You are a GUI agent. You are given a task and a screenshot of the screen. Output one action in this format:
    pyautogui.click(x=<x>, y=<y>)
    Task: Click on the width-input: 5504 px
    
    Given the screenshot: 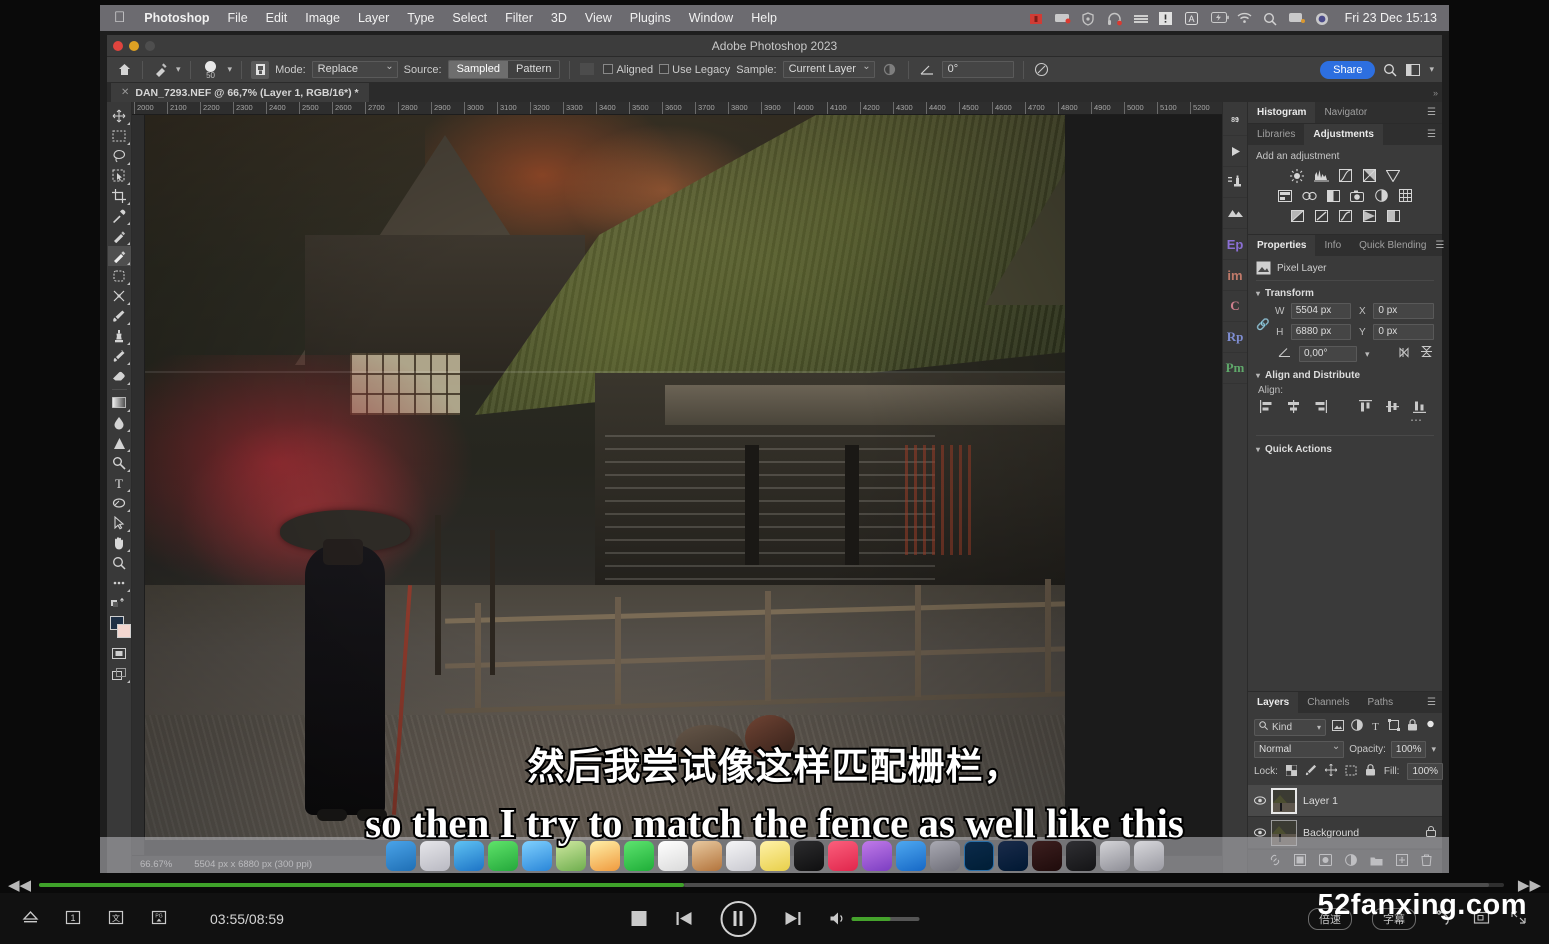 What is the action you would take?
    pyautogui.click(x=1321, y=311)
    